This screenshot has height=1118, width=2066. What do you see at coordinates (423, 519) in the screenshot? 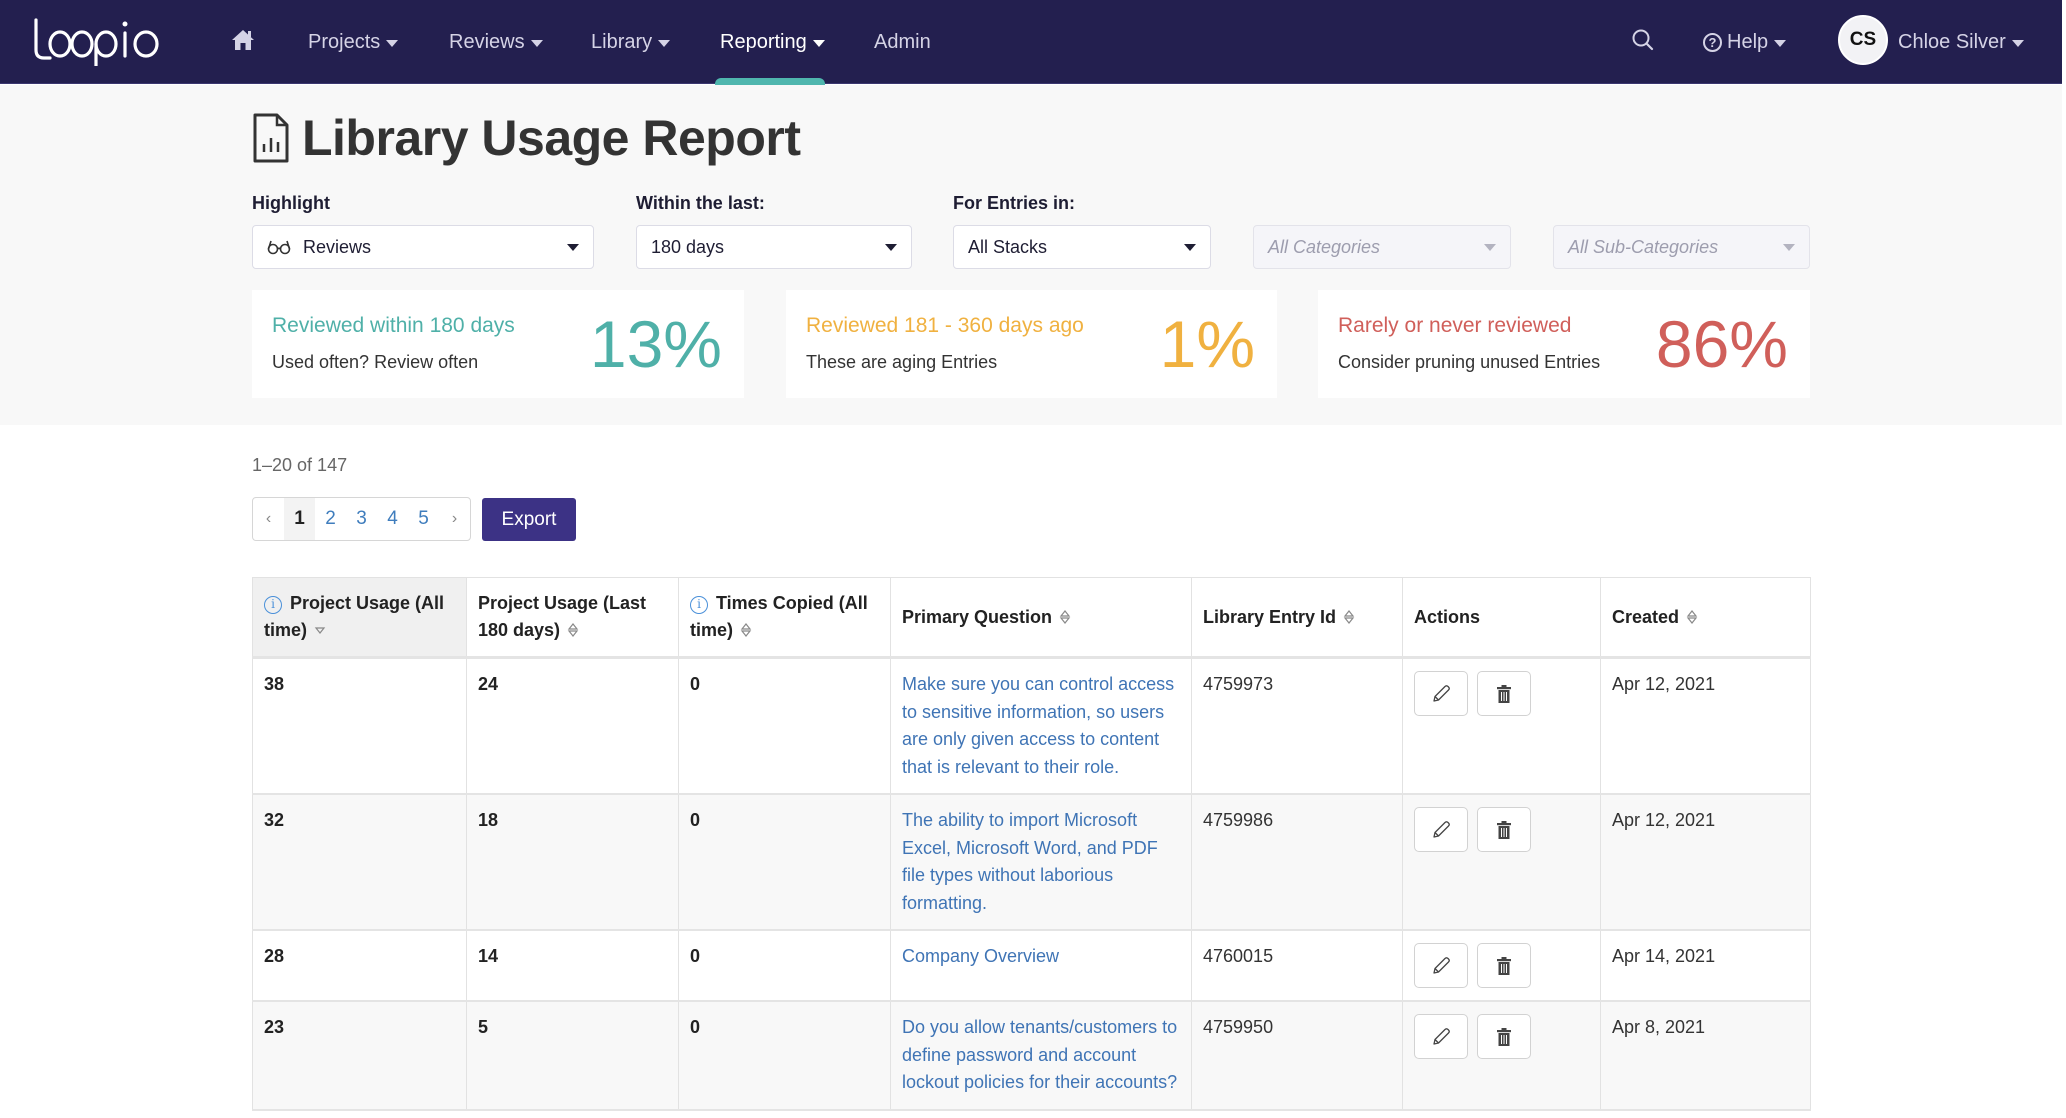
I see `page-5-button: 5` at bounding box center [423, 519].